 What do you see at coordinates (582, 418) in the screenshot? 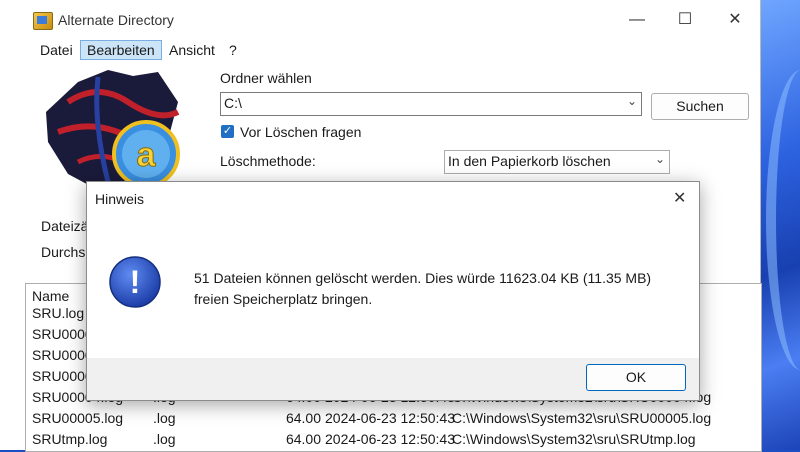
I see `file-path-cell: C:\Windows\System32\sru\SRU00005.log` at bounding box center [582, 418].